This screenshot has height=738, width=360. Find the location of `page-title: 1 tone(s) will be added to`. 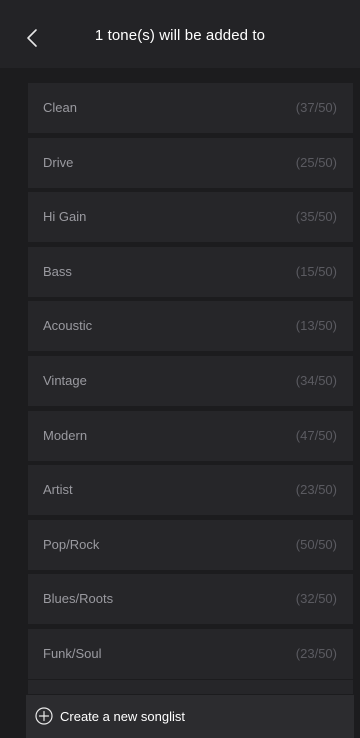

page-title: 1 tone(s) will be added to is located at coordinates (180, 35).